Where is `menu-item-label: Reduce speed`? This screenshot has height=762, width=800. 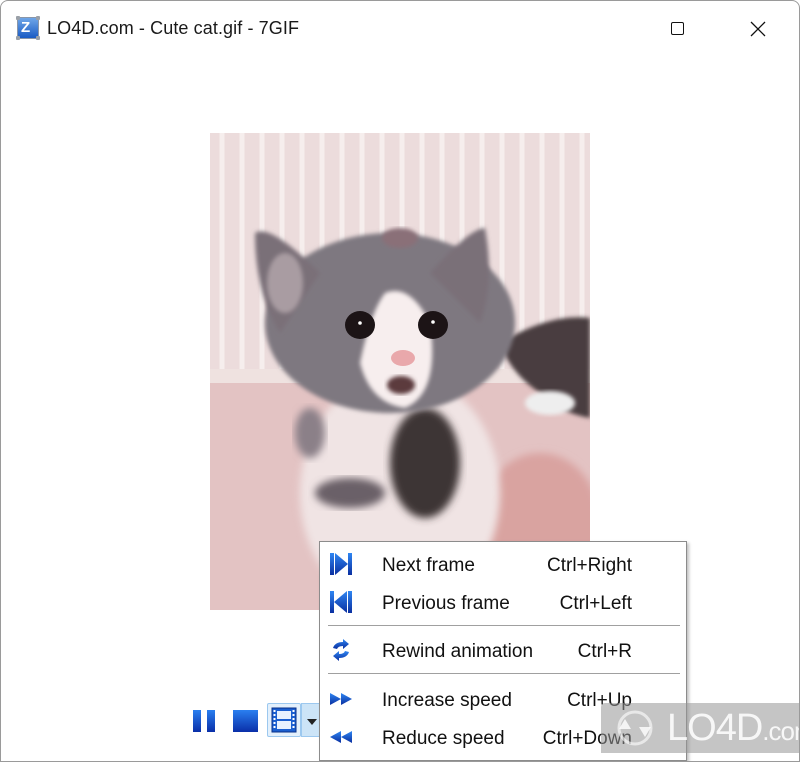
menu-item-label: Reduce speed is located at coordinates (443, 738).